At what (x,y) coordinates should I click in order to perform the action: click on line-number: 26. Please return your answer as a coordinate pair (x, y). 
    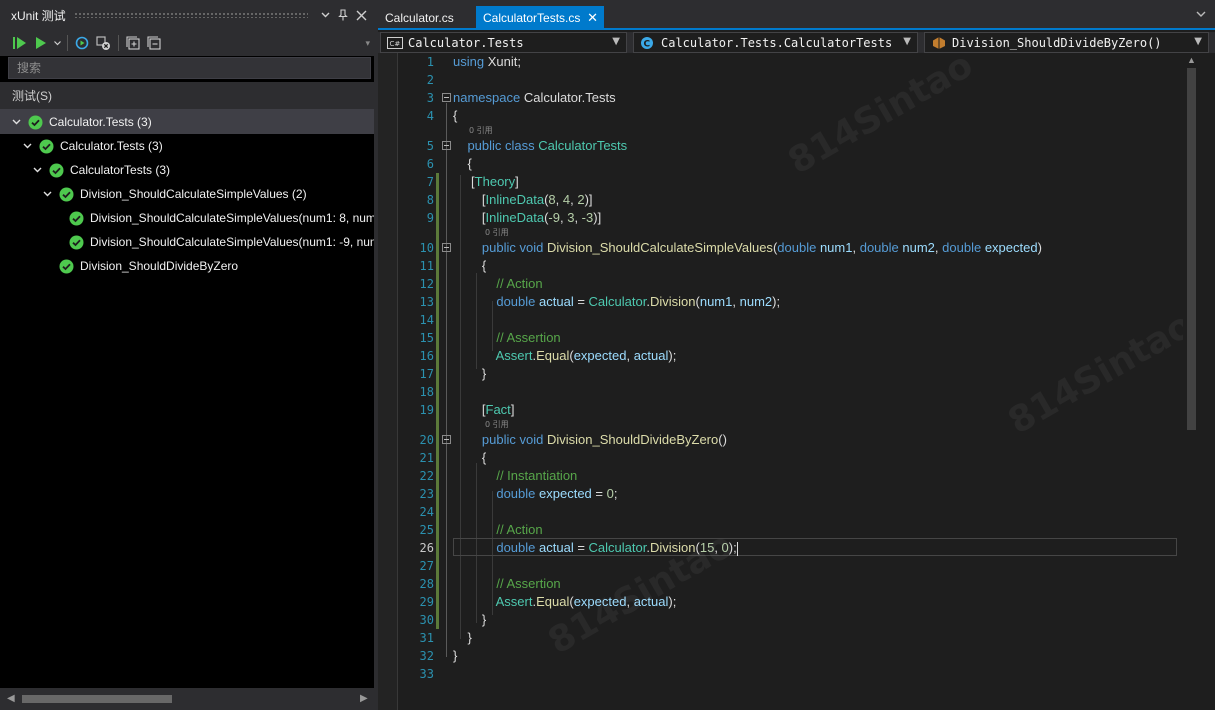
    Looking at the image, I should click on (416, 548).